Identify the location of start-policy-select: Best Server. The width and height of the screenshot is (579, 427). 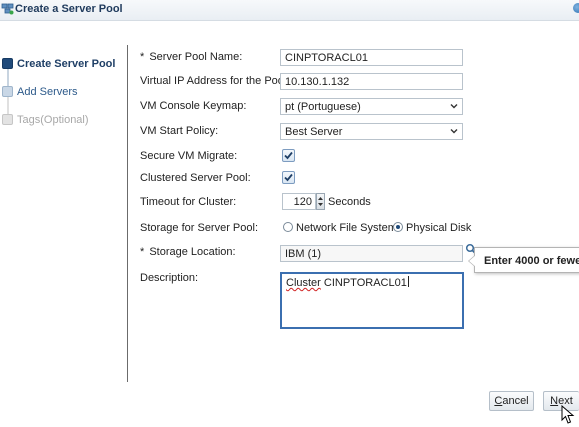
(371, 131).